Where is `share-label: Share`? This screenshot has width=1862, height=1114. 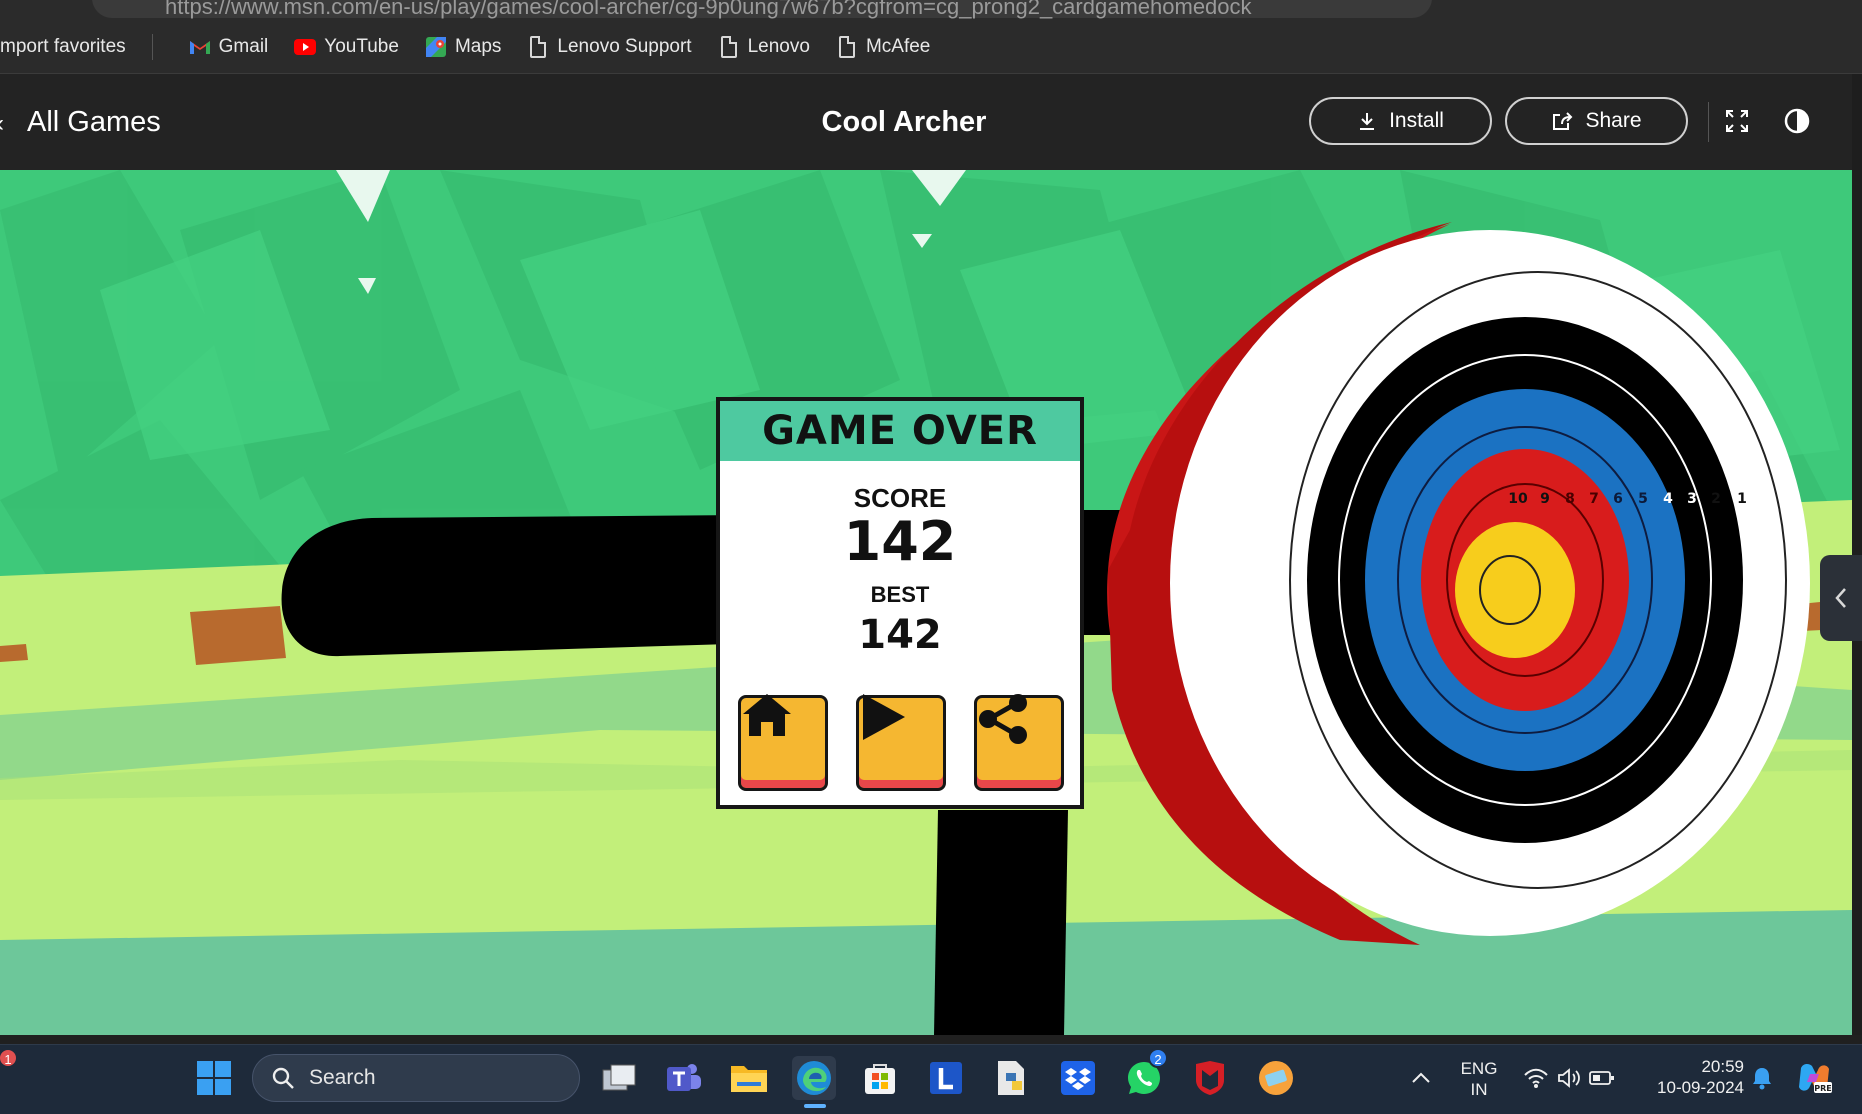 share-label: Share is located at coordinates (1613, 120).